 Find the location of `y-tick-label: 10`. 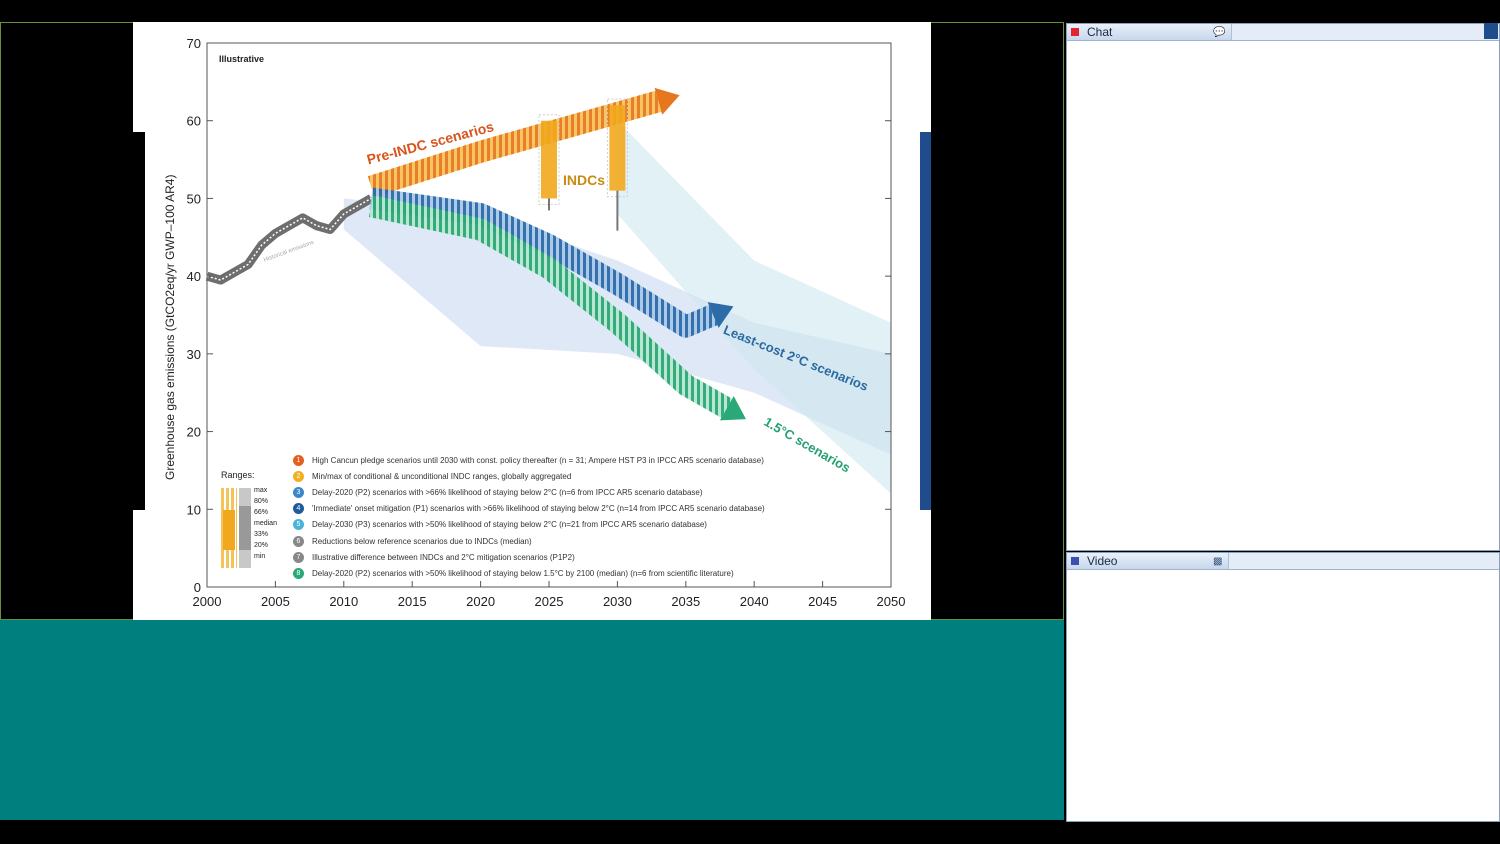

y-tick-label: 10 is located at coordinates (194, 509).